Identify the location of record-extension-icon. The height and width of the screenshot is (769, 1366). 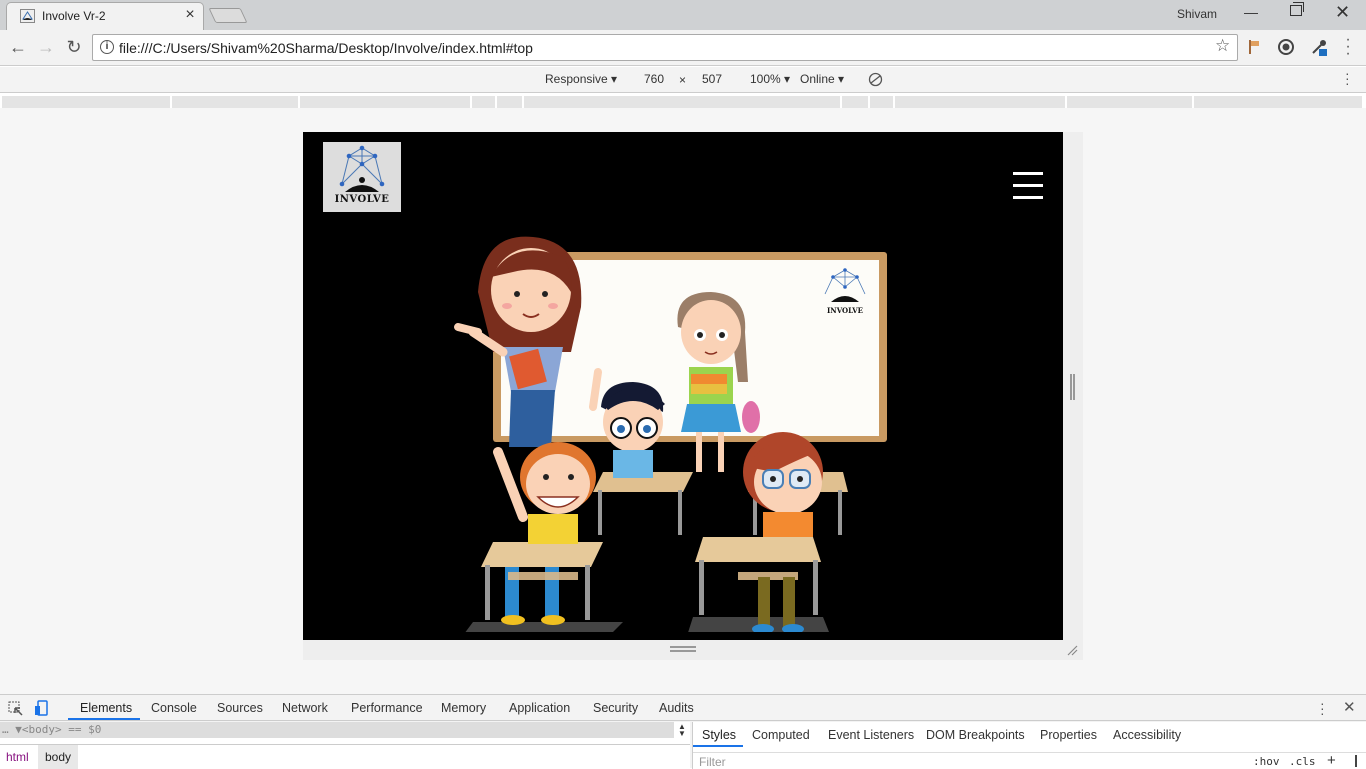
(1286, 47).